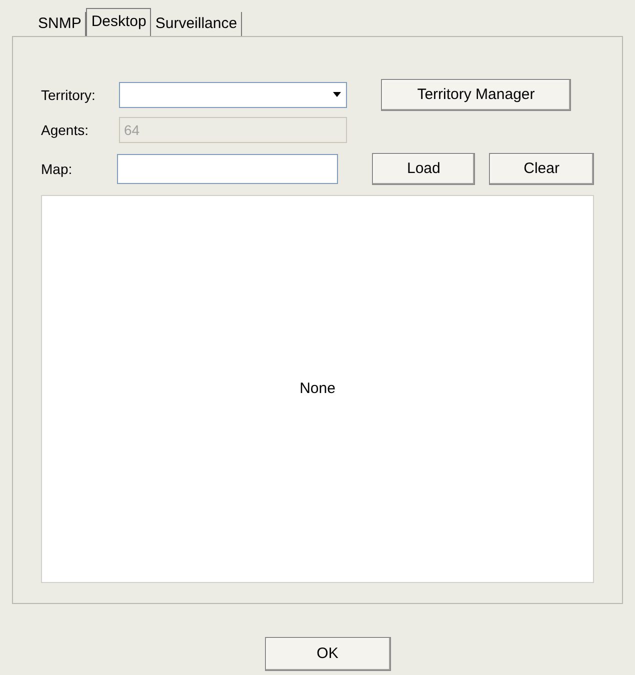 The height and width of the screenshot is (675, 635). I want to click on agents-label: Agents:, so click(65, 130).